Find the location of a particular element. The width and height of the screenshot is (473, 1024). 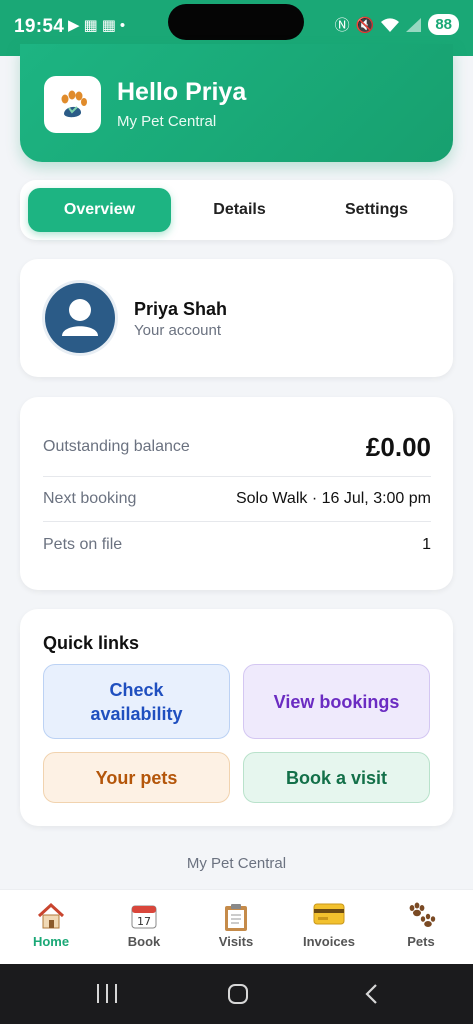

next-booking-value: Solo Walk · 16 Jul, 3:00 pm is located at coordinates (333, 498).